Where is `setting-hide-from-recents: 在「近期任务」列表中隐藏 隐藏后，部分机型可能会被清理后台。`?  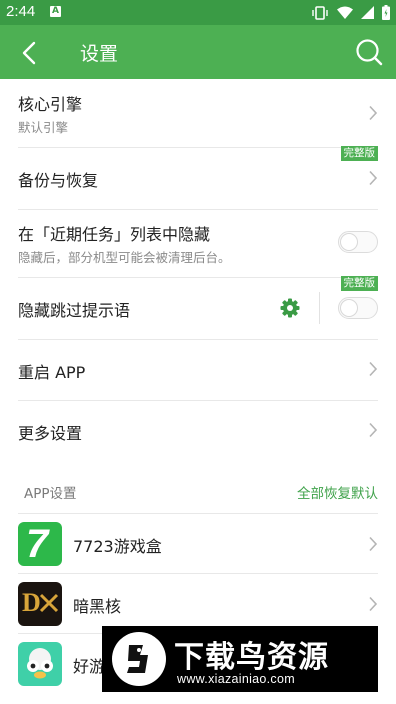
setting-hide-from-recents: 在「近期任务」列表中隐藏 隐藏后，部分机型可能会被清理后台。 is located at coordinates (198, 243).